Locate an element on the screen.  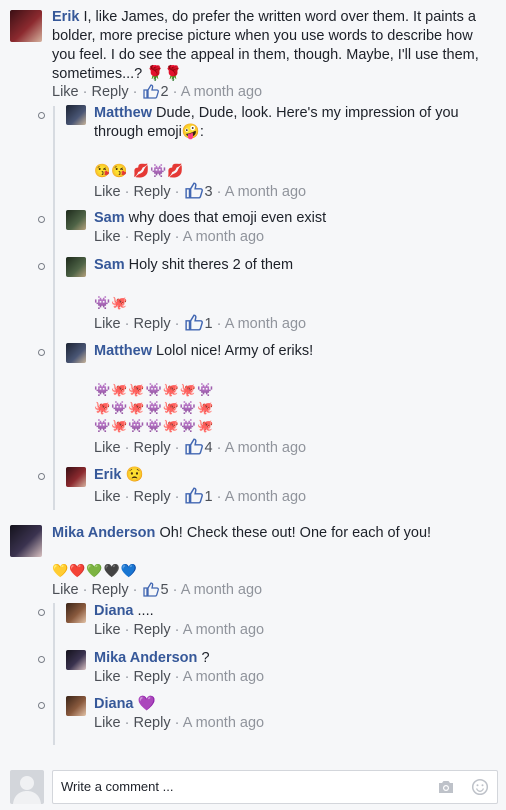
emoji-content: 👾🐙👾👾🐙👾🐙 is located at coordinates (154, 425).